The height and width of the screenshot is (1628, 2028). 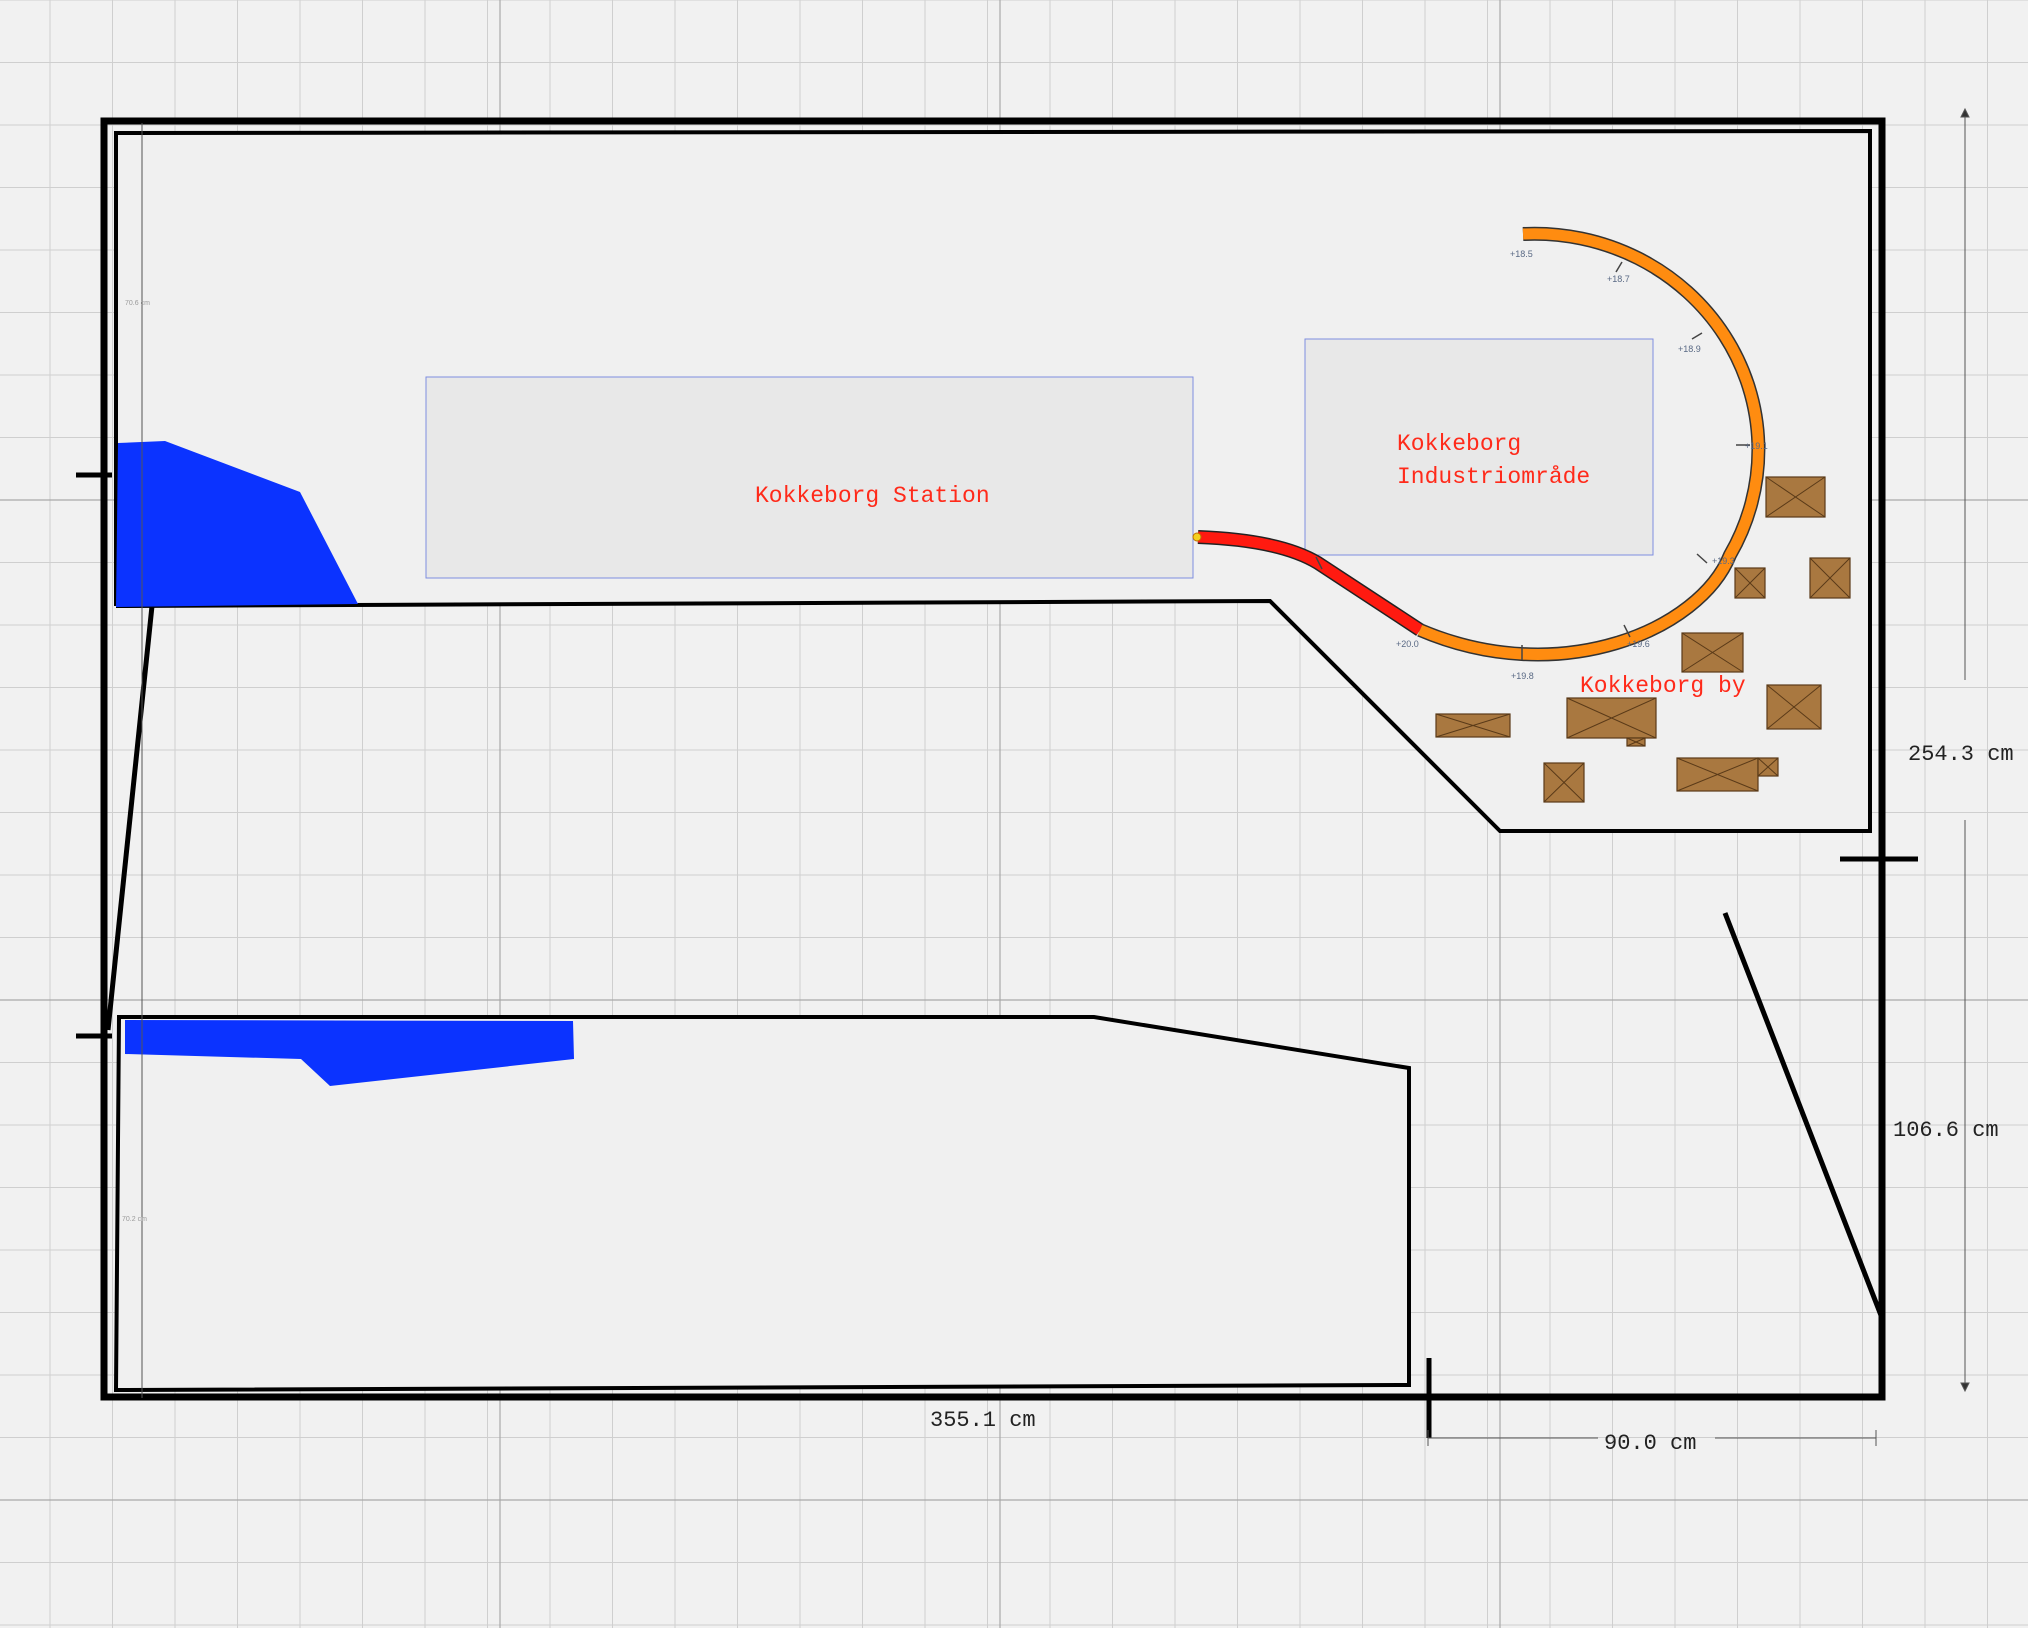 What do you see at coordinates (1803, 1115) in the screenshot?
I see `right-diagonal-wall` at bounding box center [1803, 1115].